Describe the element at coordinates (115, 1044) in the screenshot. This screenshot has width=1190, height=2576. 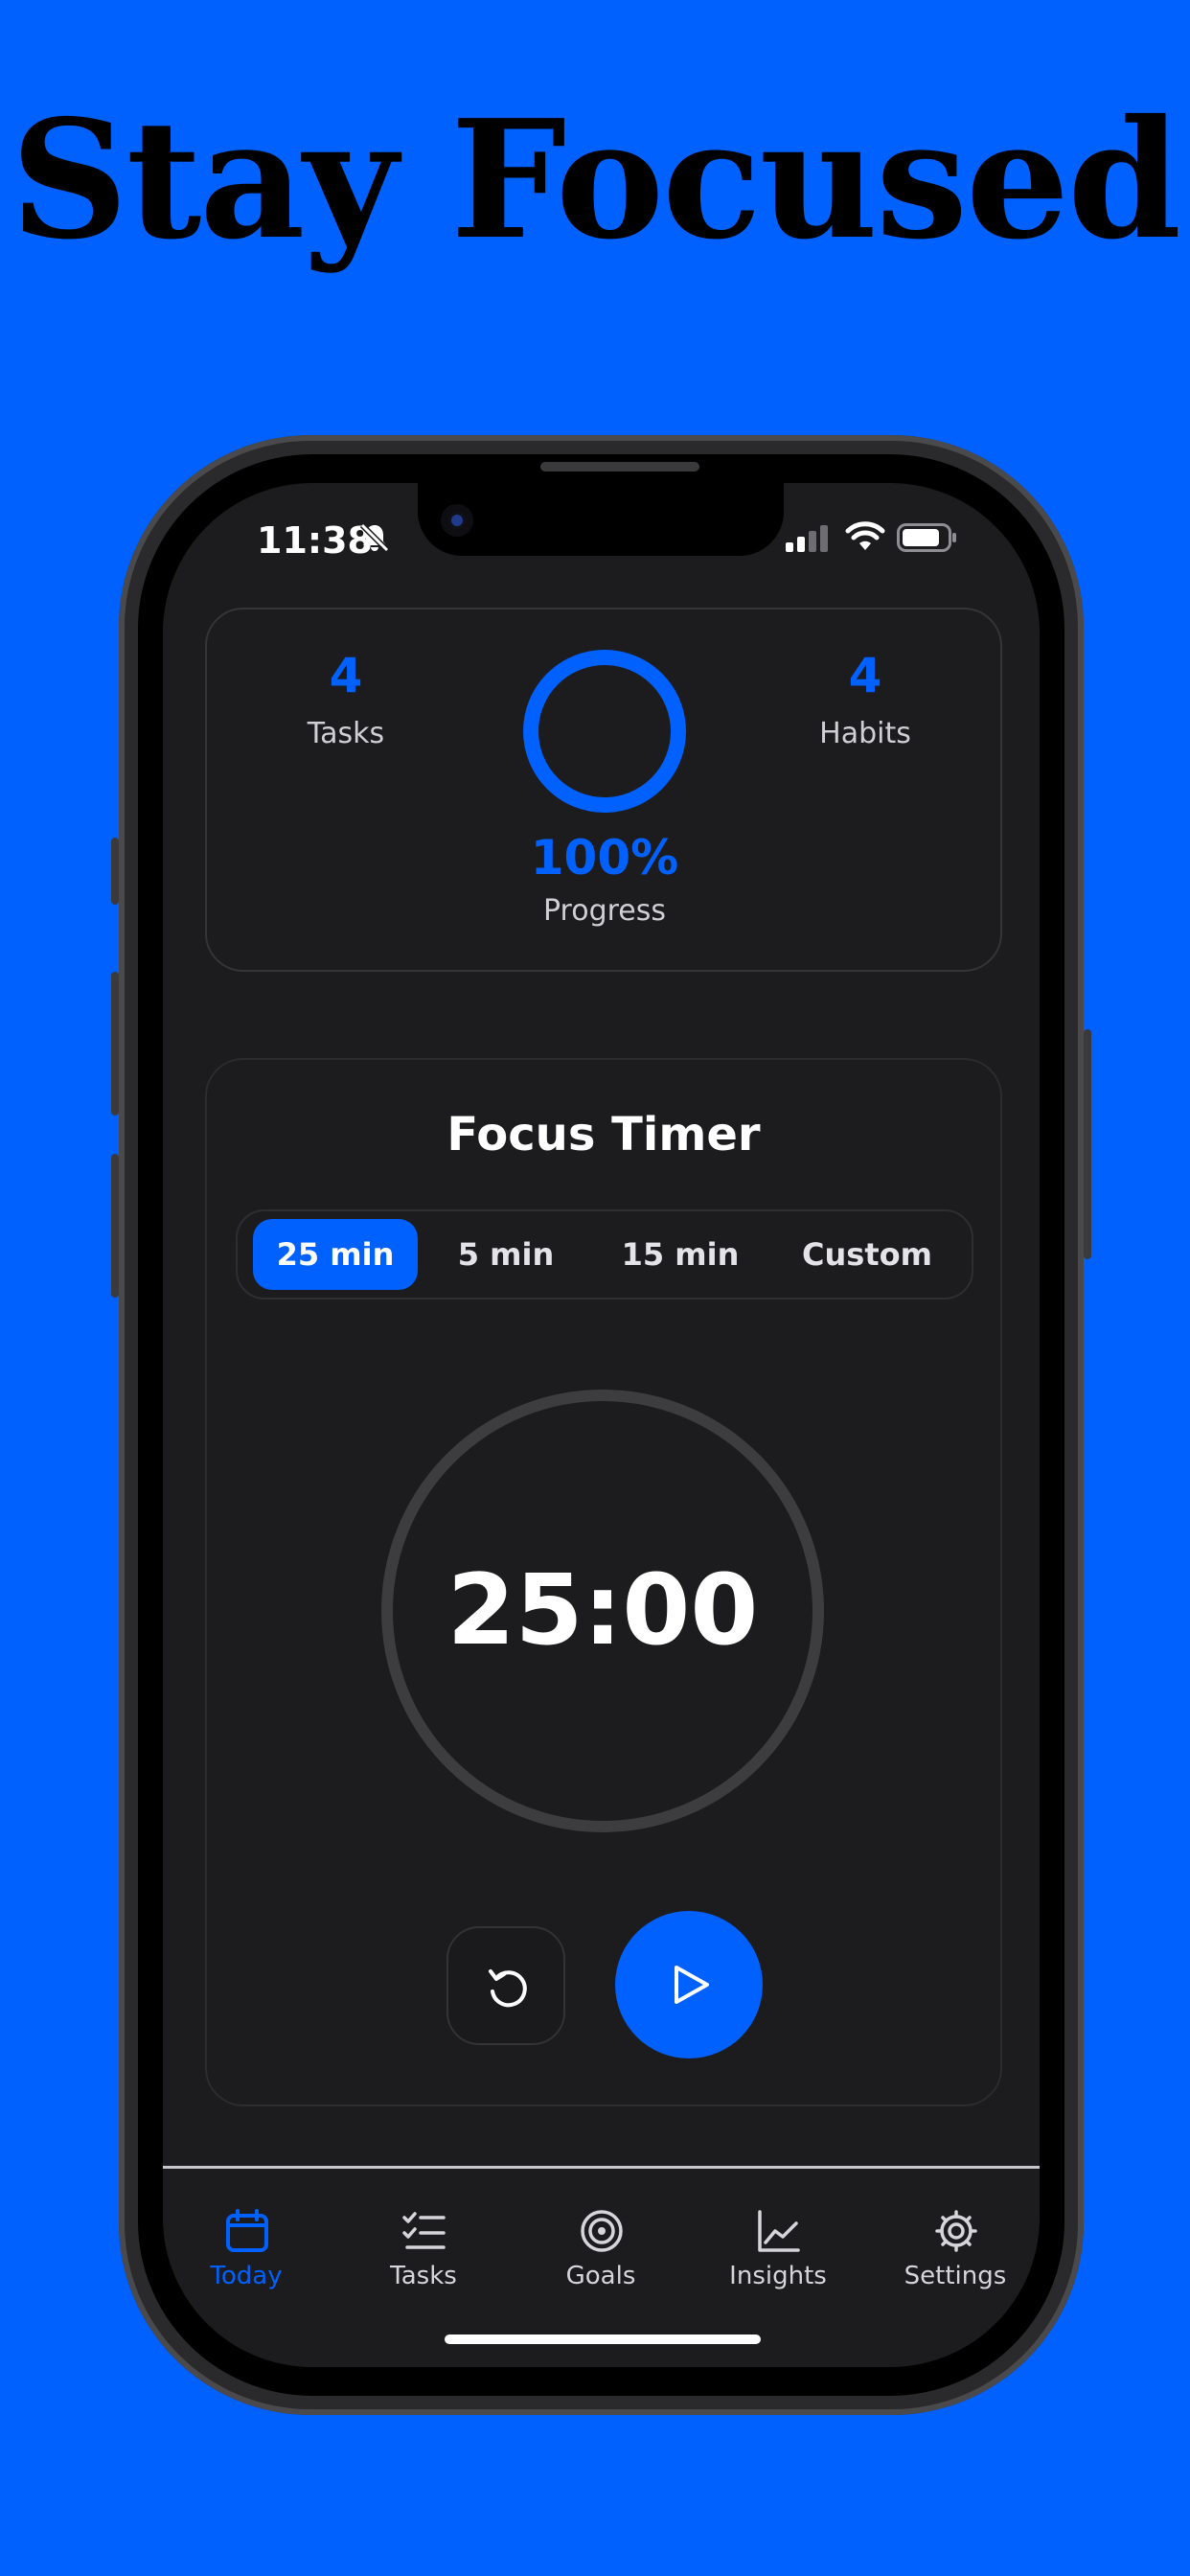
I see `volume-up-button` at that location.